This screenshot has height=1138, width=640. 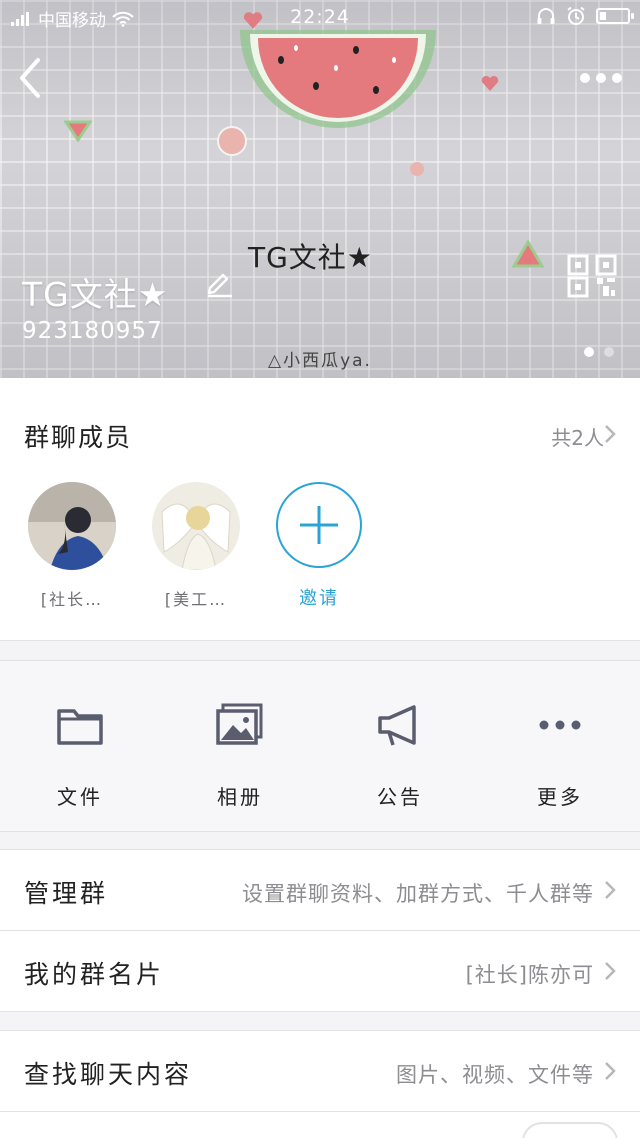 I want to click on invite-button: 邀请, so click(x=319, y=546).